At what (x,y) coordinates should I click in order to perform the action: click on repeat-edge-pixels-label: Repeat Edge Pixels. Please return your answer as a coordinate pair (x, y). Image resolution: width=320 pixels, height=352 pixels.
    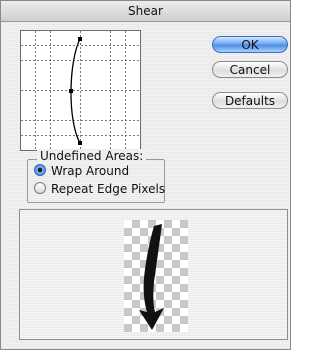
    Looking at the image, I should click on (108, 189).